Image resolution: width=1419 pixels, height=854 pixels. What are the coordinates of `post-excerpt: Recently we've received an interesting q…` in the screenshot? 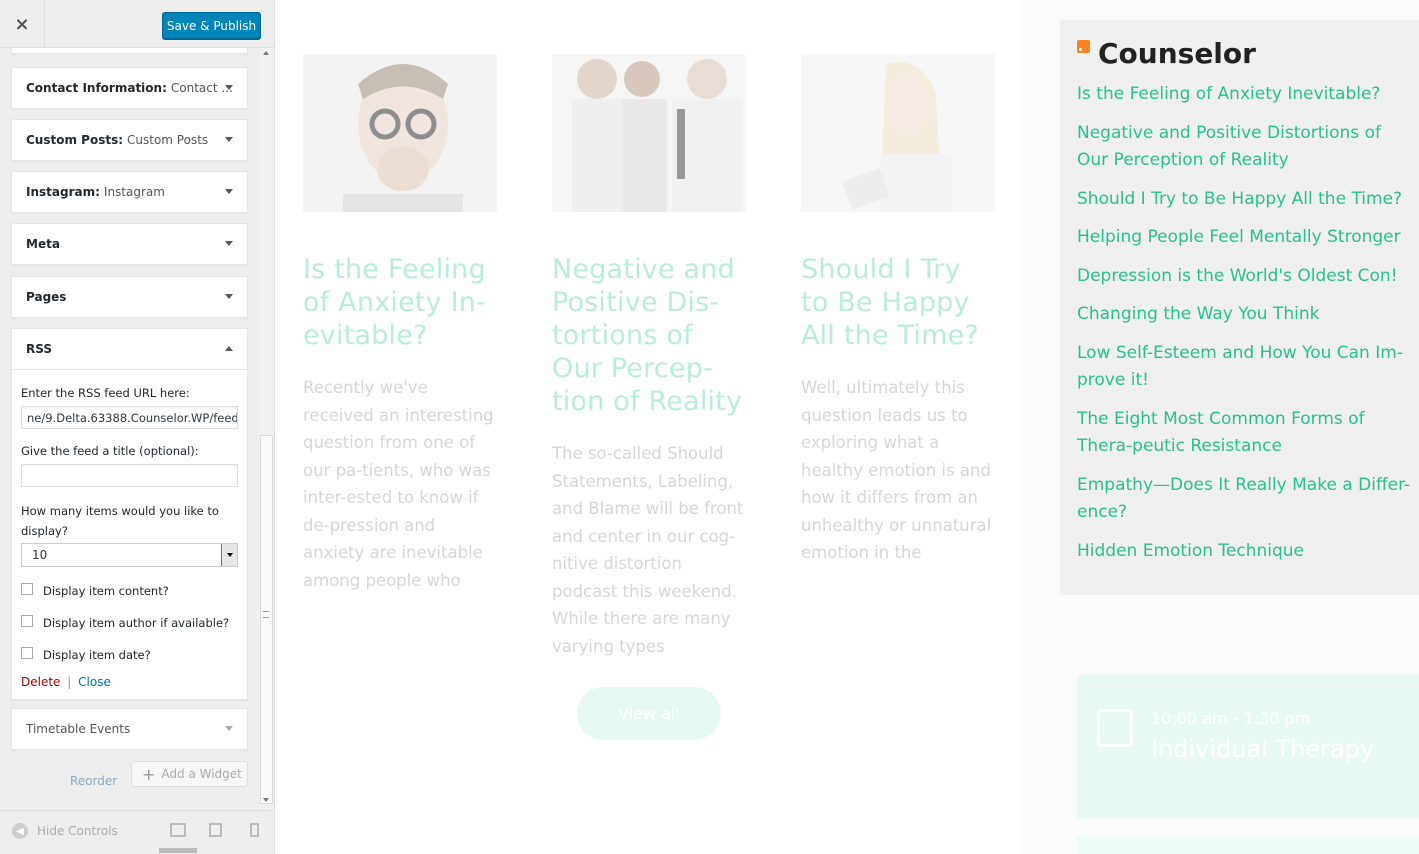 It's located at (398, 484).